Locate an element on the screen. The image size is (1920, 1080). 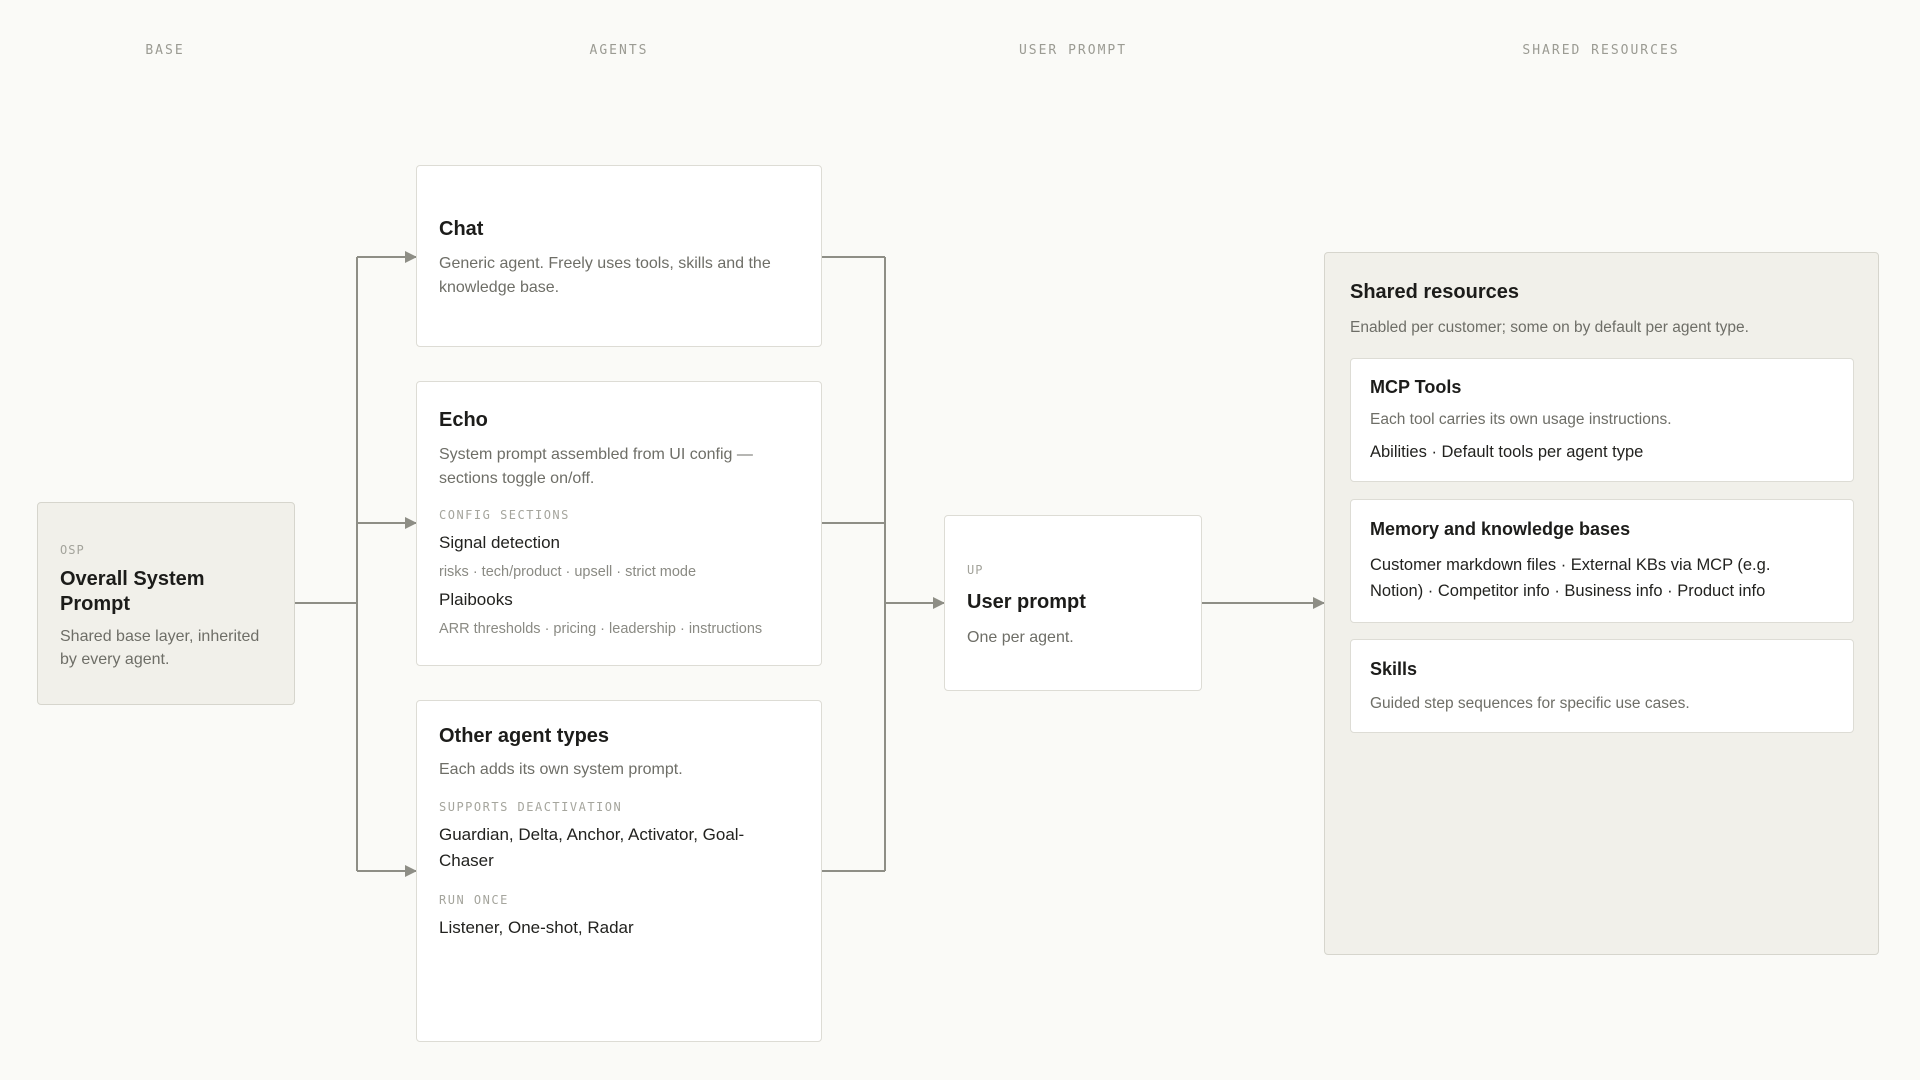
user-prompt-tag: UP is located at coordinates (975, 570).